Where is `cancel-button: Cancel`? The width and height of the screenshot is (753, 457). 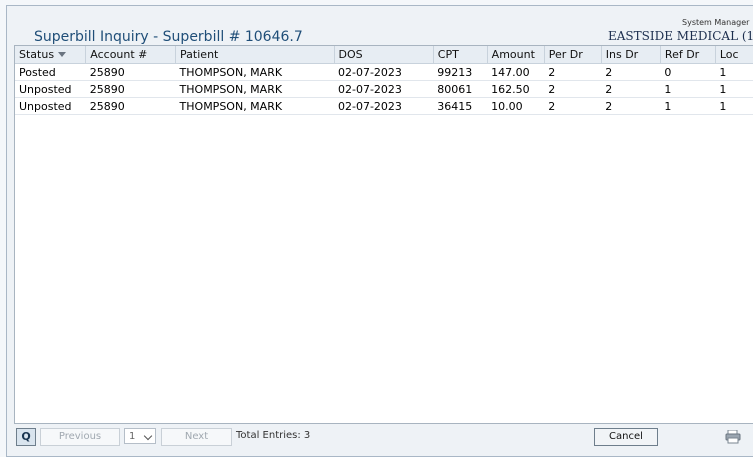 cancel-button: Cancel is located at coordinates (626, 437).